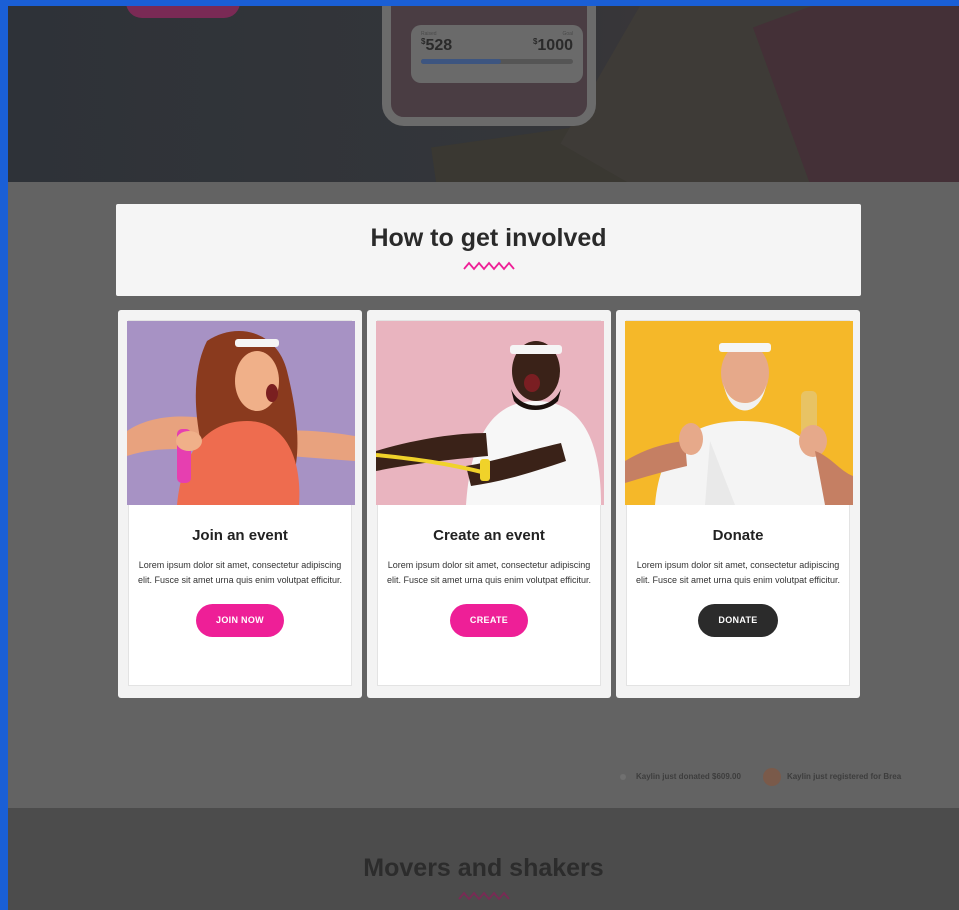  I want to click on donate-button: DONATE, so click(738, 620).